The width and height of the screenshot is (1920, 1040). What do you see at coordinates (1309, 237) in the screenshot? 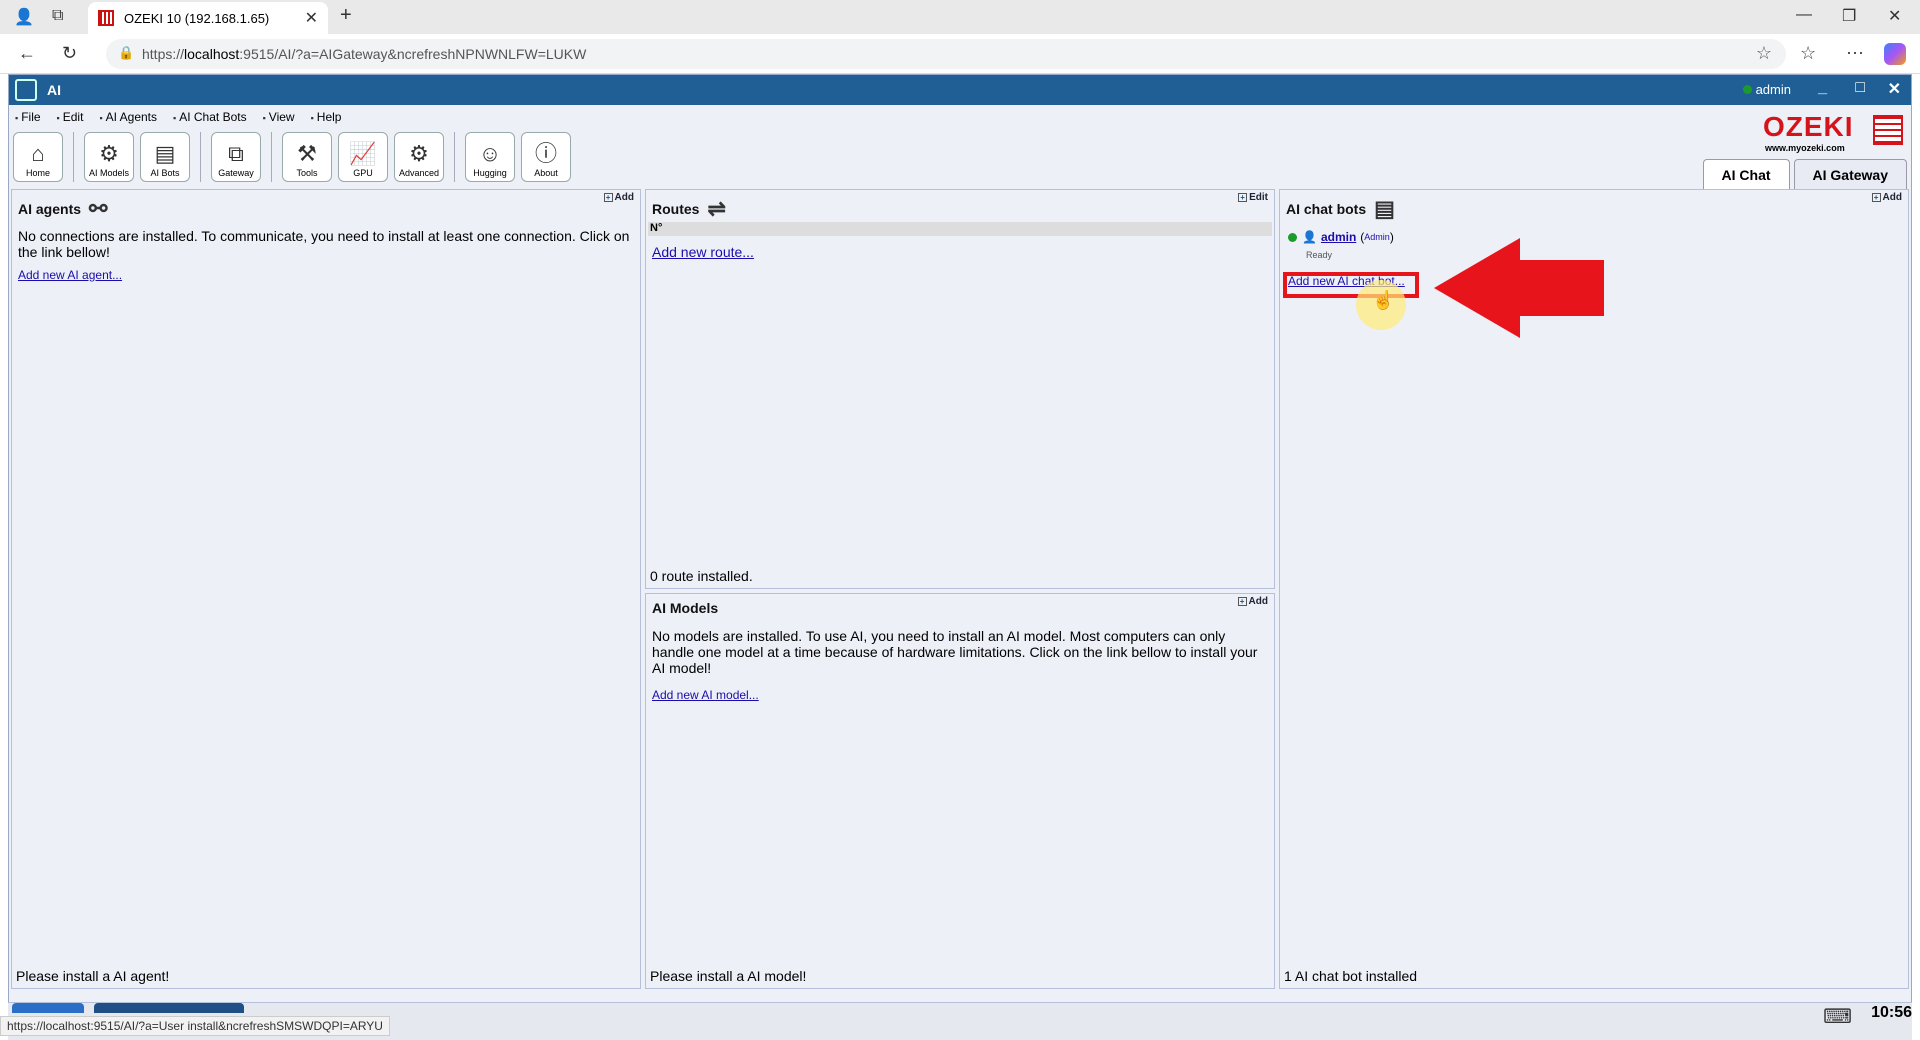
I see `user-icon: 👤` at bounding box center [1309, 237].